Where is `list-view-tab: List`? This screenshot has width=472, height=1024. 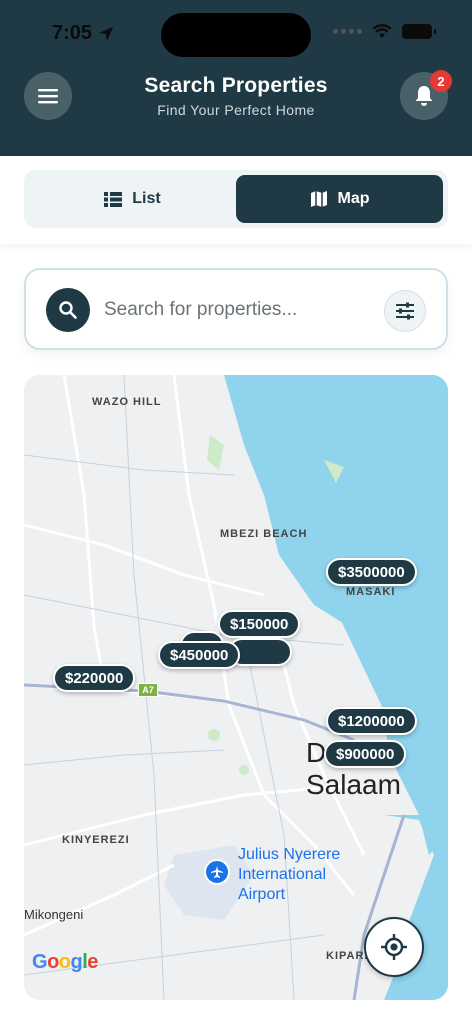 list-view-tab: List is located at coordinates (132, 199).